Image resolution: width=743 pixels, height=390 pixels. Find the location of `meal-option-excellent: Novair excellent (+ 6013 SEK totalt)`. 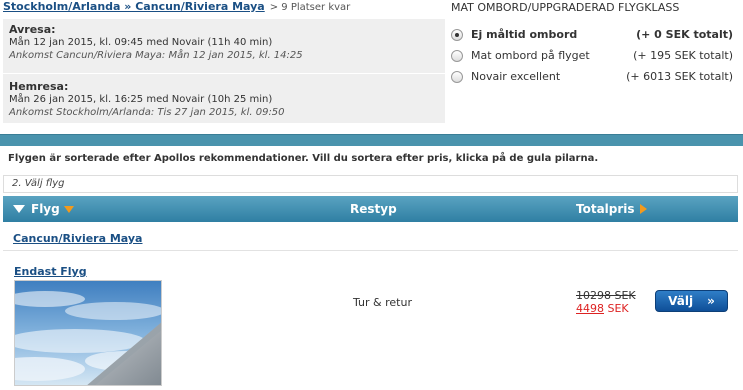

meal-option-excellent: Novair excellent (+ 6013 SEK totalt) is located at coordinates (592, 76).